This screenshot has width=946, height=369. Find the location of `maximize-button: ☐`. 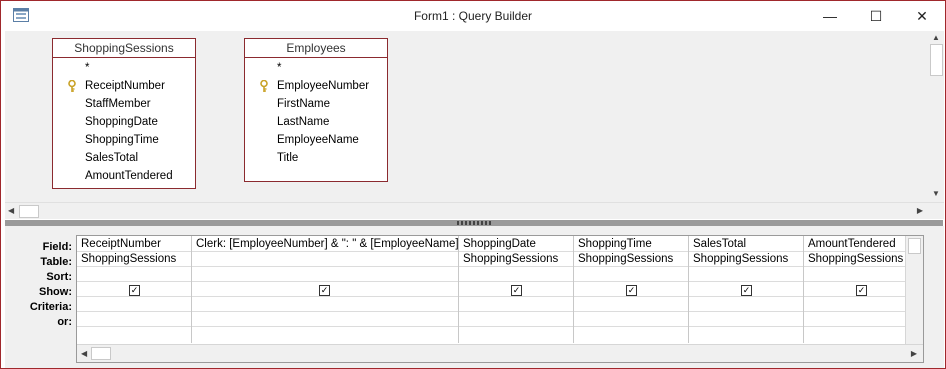

maximize-button: ☐ is located at coordinates (876, 16).